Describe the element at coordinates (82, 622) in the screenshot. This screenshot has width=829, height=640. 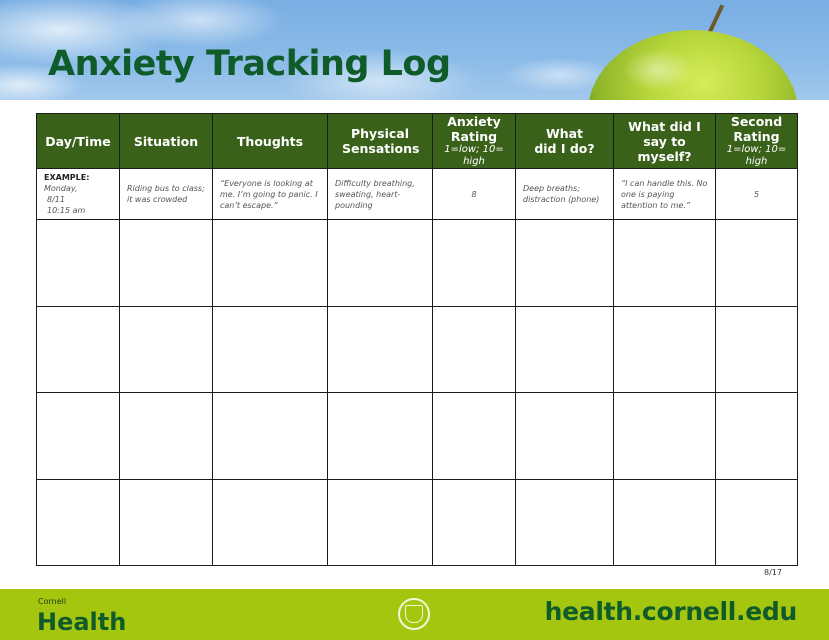
I see `brand-health: Health` at that location.